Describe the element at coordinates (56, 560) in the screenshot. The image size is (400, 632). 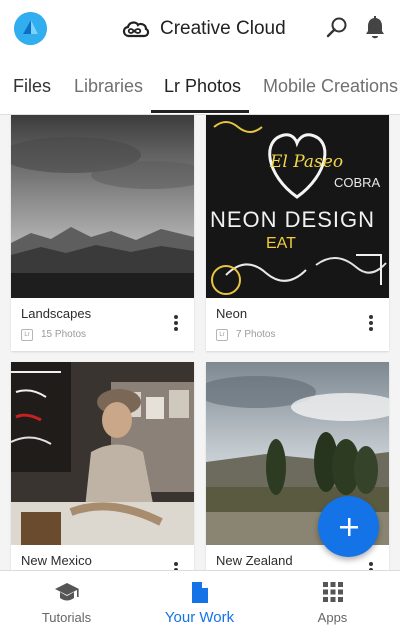
I see `album-name: New Mexico` at that location.